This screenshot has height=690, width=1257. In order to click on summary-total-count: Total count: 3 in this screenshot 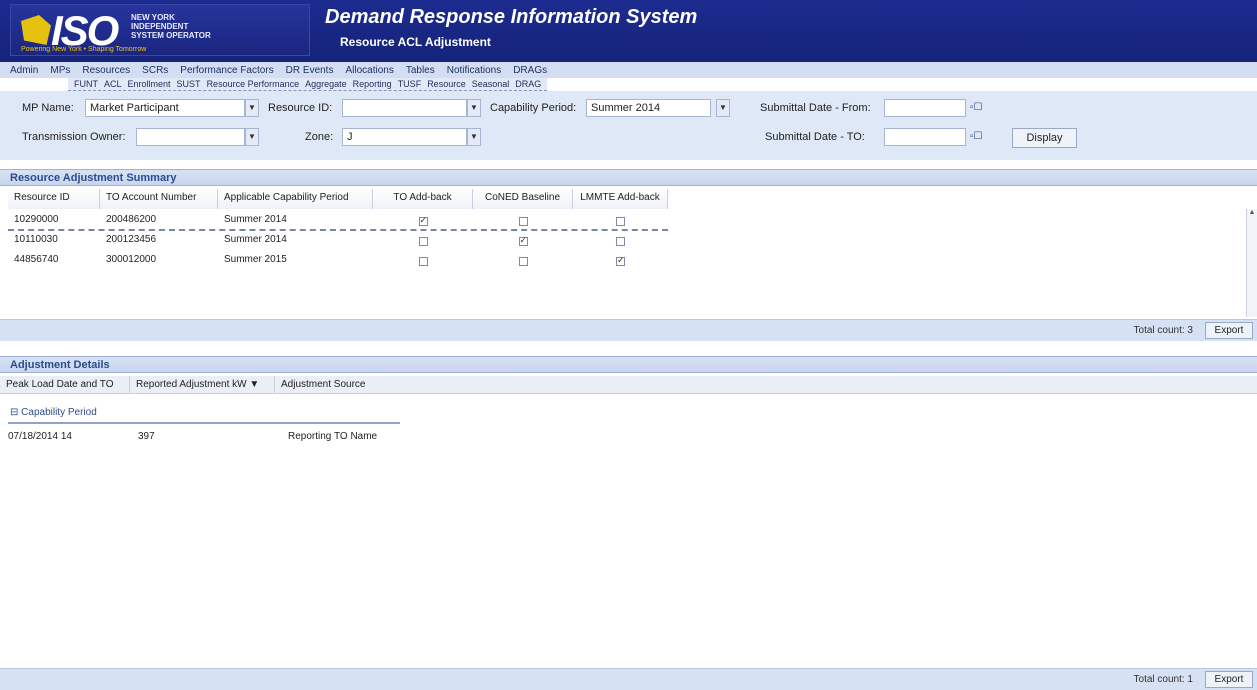, I will do `click(1163, 330)`.